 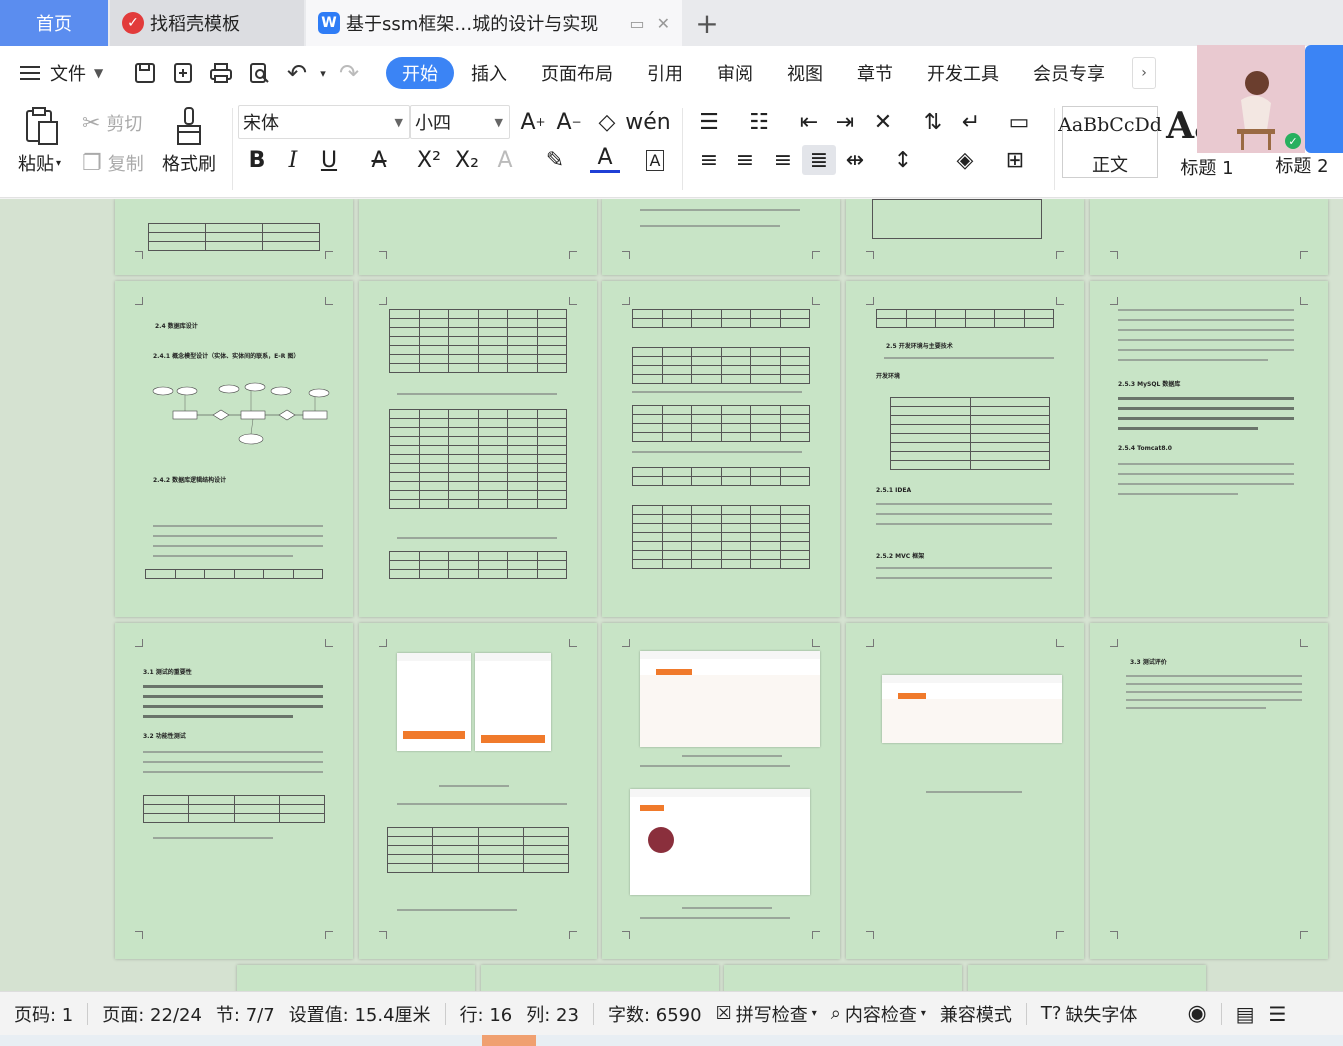 I want to click on align-left-icon: ≡, so click(x=709, y=160).